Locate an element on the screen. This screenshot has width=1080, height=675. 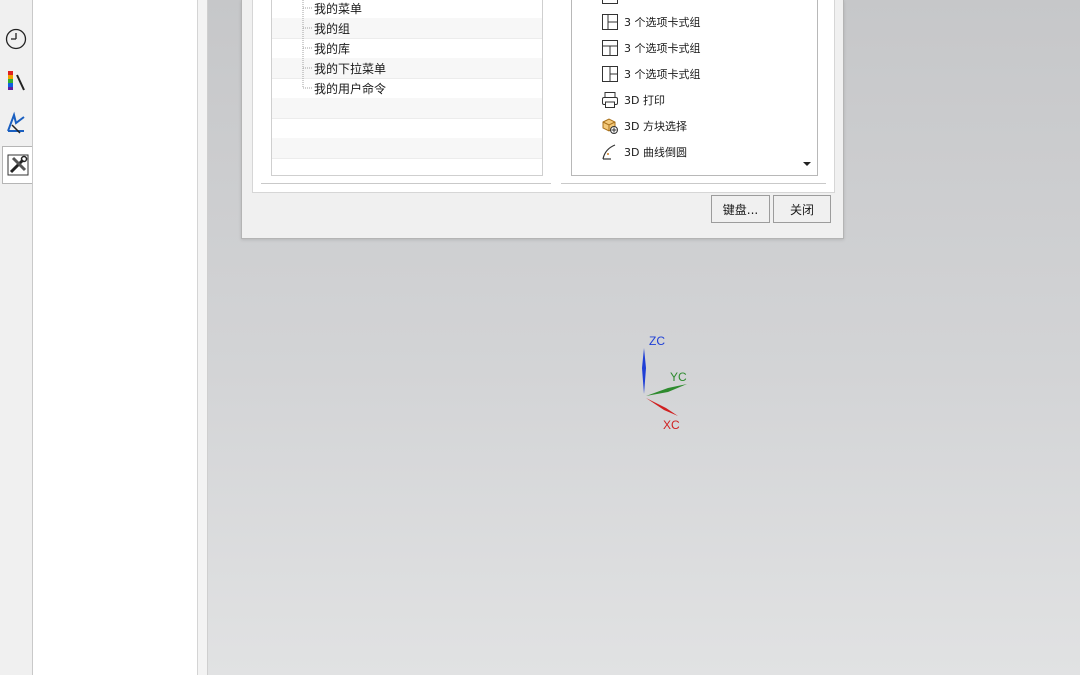
clock-icon is located at coordinates (16, 39).